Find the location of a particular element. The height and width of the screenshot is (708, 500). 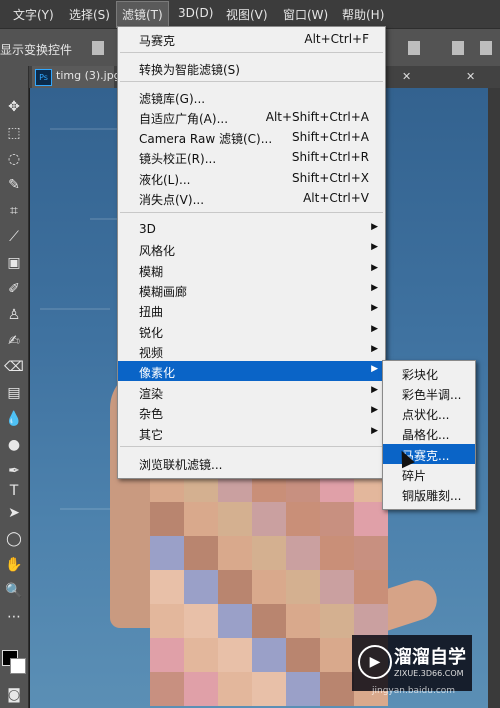

menu-item-label: 3D is located at coordinates (147, 229).